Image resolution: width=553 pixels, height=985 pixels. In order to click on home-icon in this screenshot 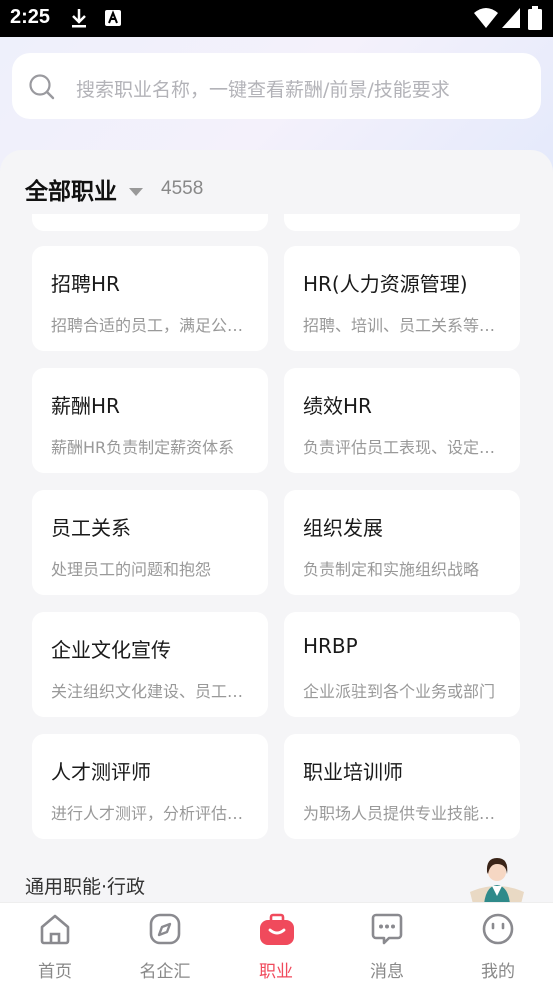, I will do `click(55, 931)`.